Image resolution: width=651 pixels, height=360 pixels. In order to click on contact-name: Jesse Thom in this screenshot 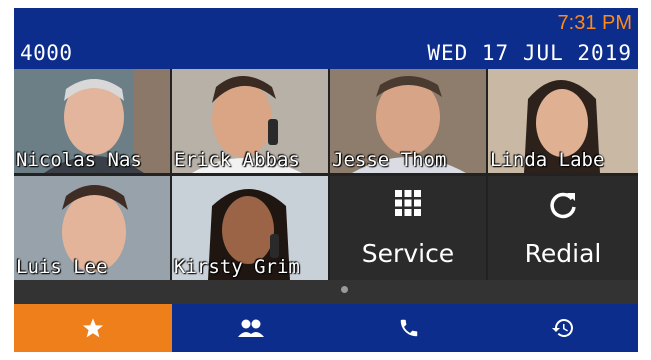, I will do `click(389, 160)`.